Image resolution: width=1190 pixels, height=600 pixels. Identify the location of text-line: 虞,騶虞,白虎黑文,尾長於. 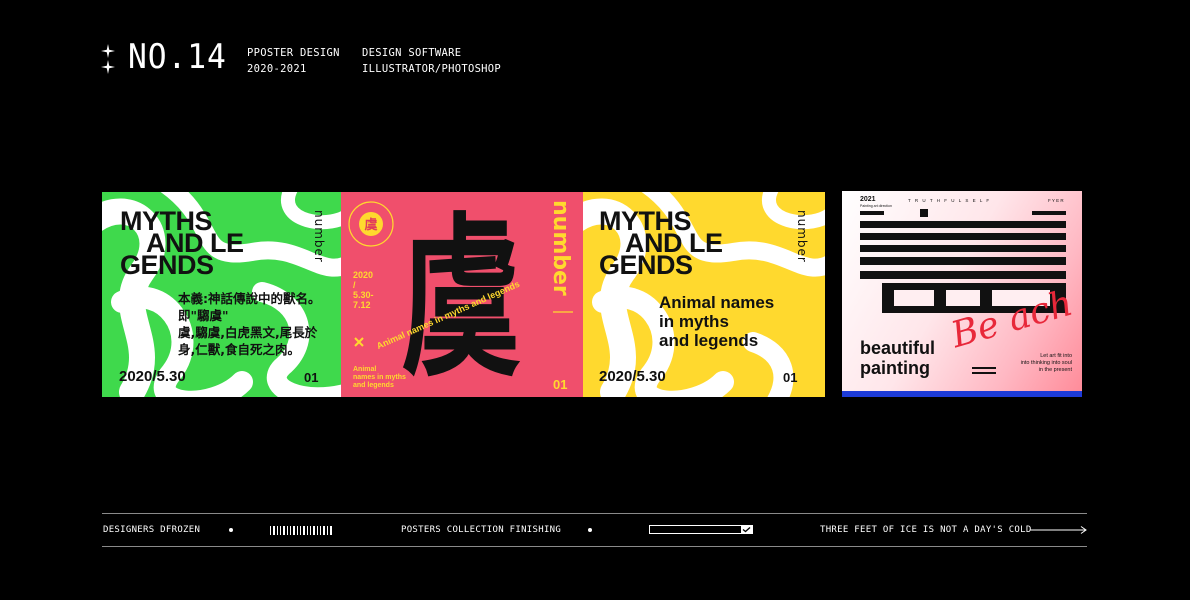
(248, 332).